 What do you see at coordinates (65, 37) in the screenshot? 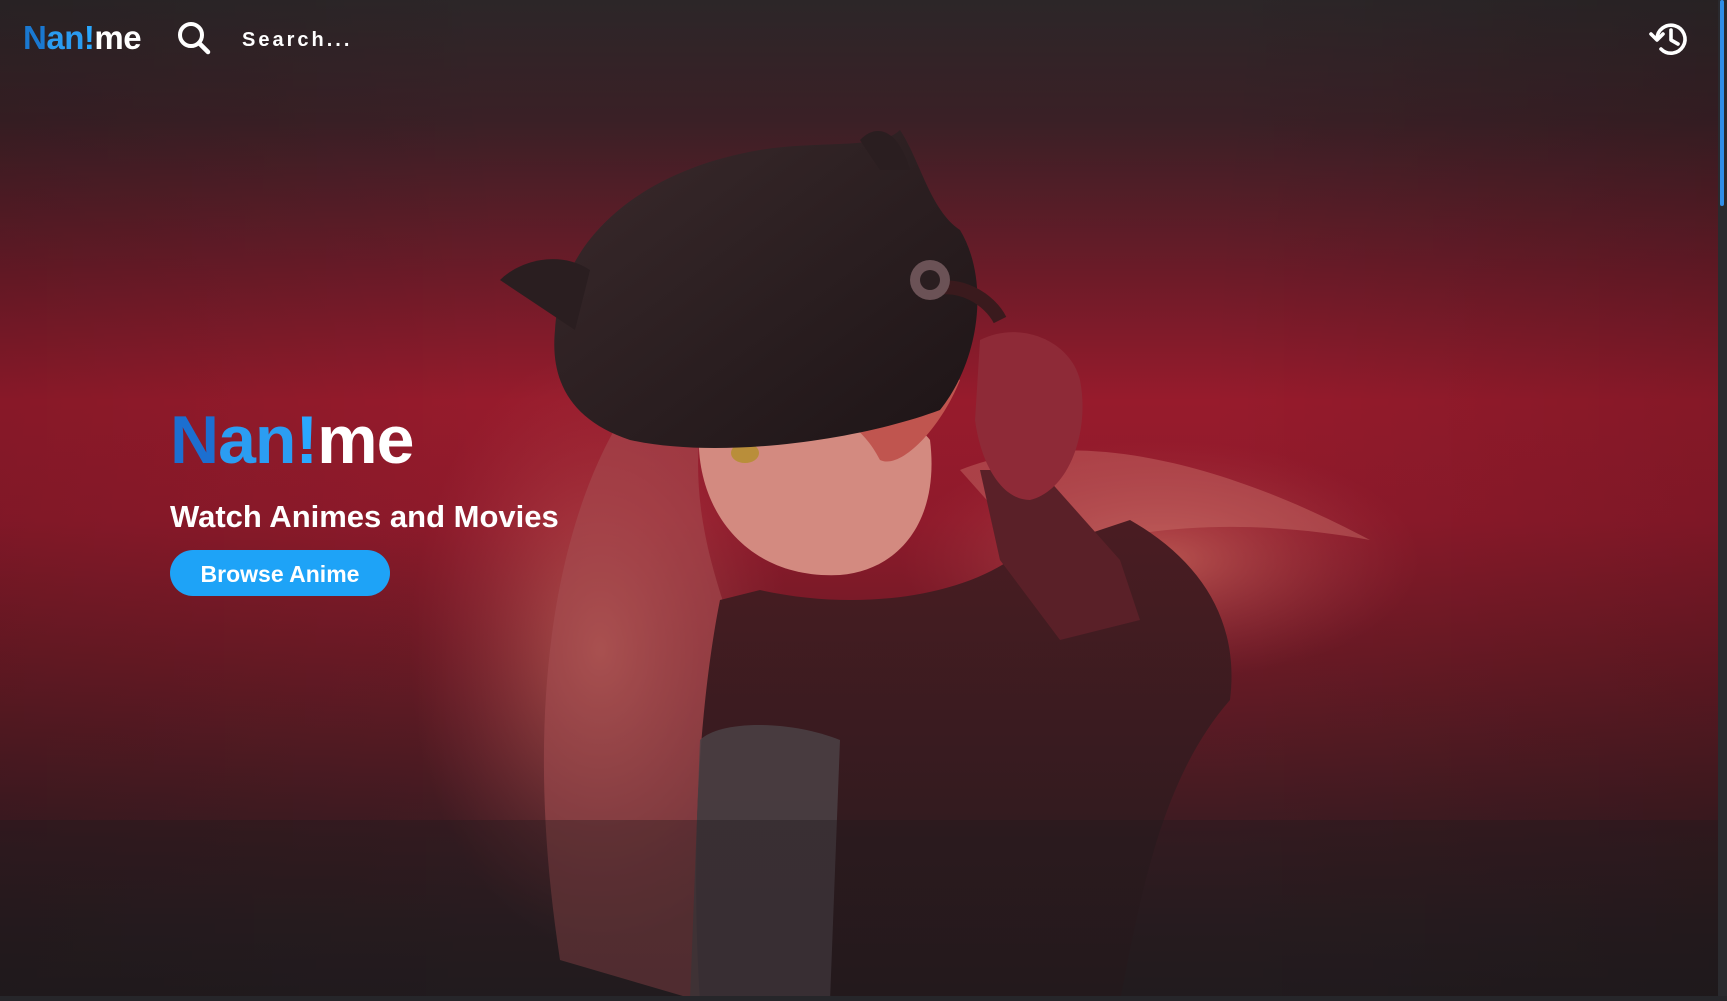
I see `logo-part-an: an` at bounding box center [65, 37].